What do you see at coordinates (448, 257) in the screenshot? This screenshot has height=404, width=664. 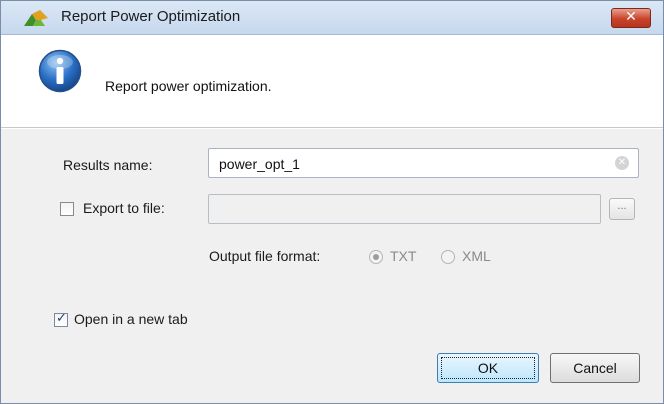 I see `format-radio-xml` at bounding box center [448, 257].